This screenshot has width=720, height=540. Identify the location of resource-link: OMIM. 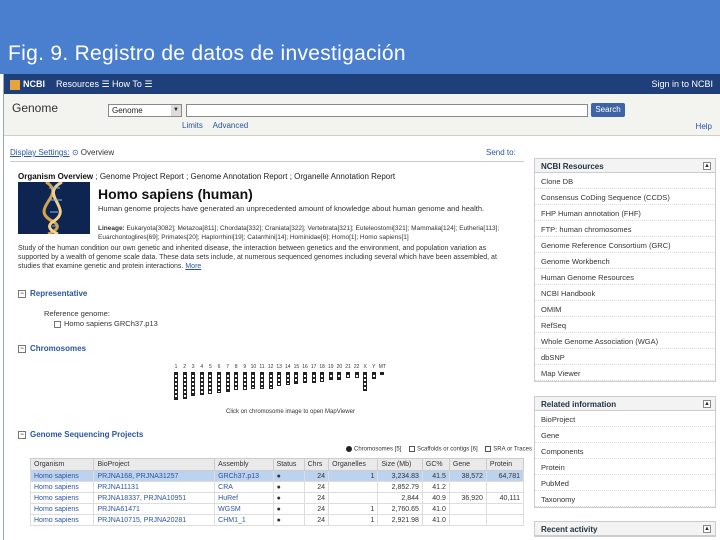
(625, 309).